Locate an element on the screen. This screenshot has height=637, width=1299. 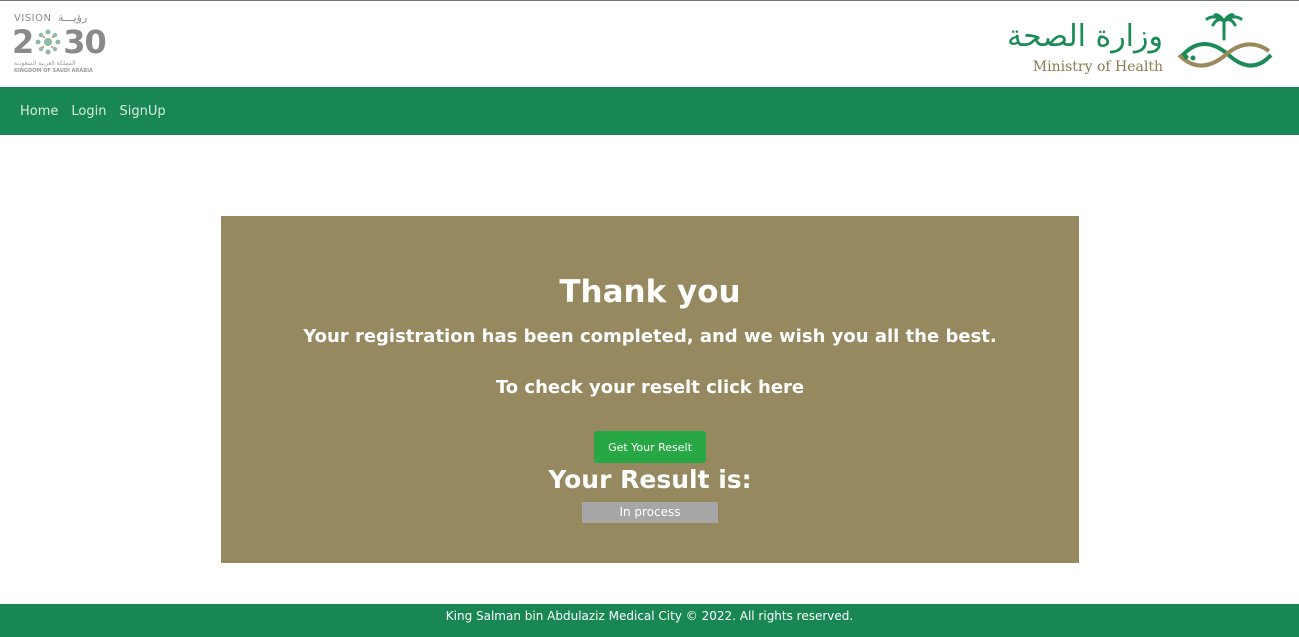
palm-swords-emblem-icon is located at coordinates (1225, 40).